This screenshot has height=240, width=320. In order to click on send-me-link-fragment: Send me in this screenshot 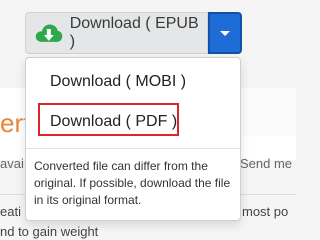, I will do `click(266, 163)`.